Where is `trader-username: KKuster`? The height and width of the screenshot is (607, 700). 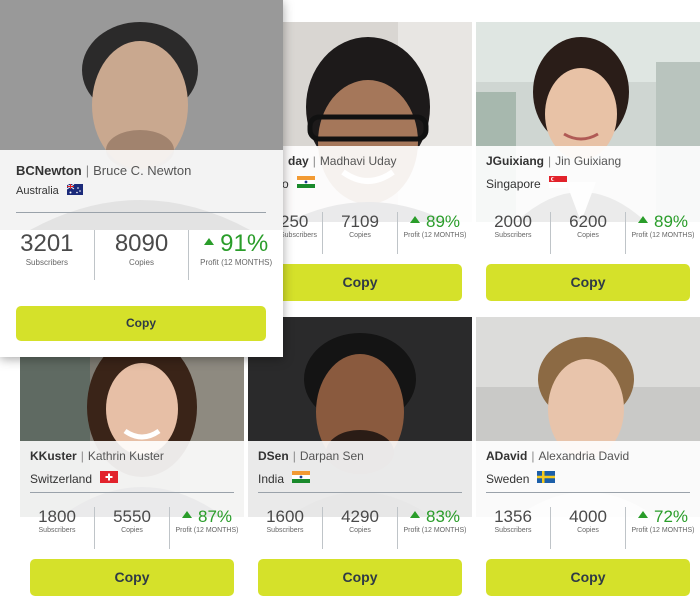 trader-username: KKuster is located at coordinates (53, 456).